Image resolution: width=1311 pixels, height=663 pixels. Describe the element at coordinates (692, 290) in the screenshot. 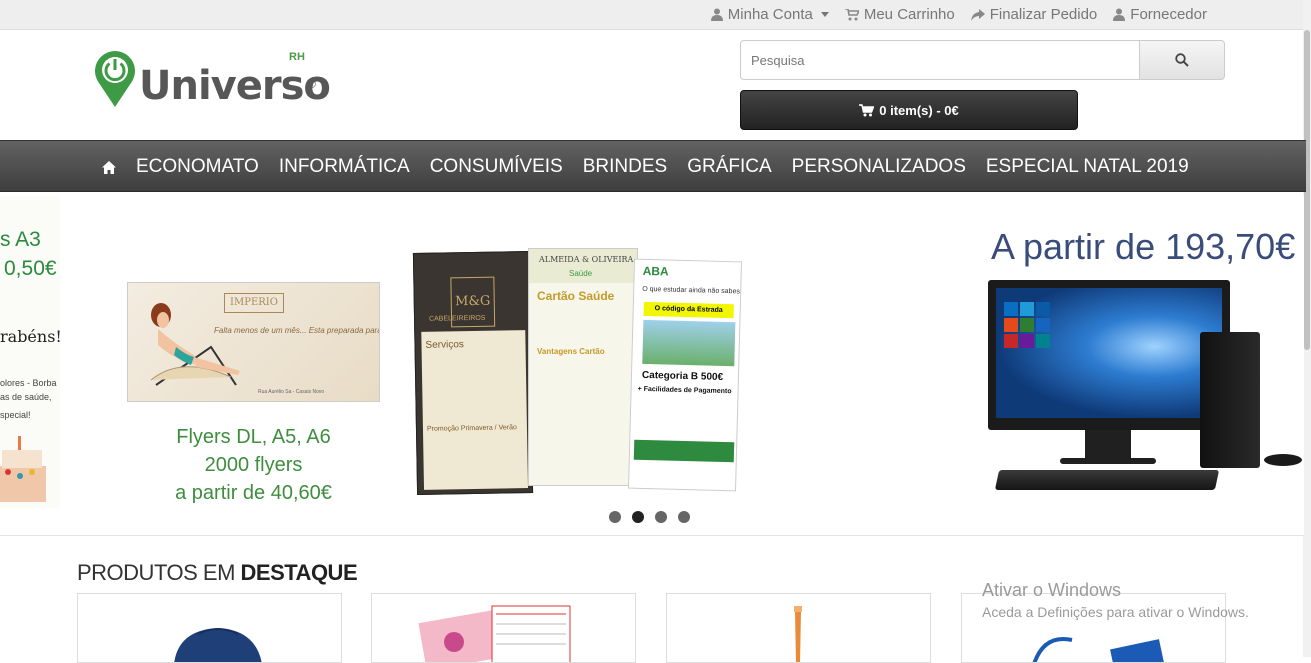

I see `card-question: O que estudar ainda não sabes?` at that location.